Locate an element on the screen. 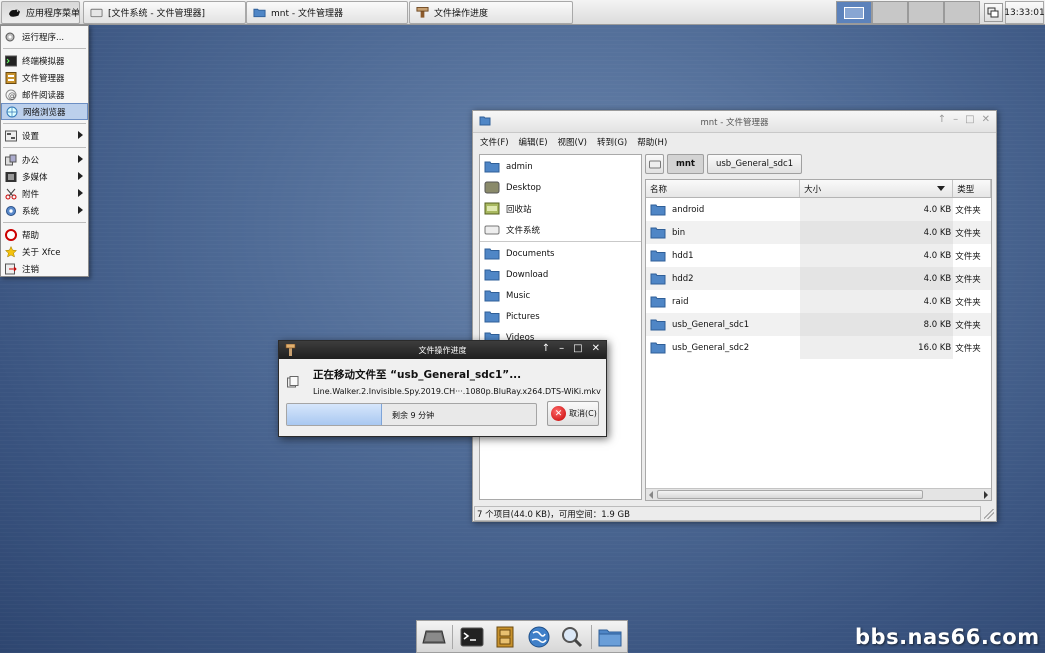 This screenshot has width=1045, height=653. menu-item-accessories: 附件 is located at coordinates (44, 193).